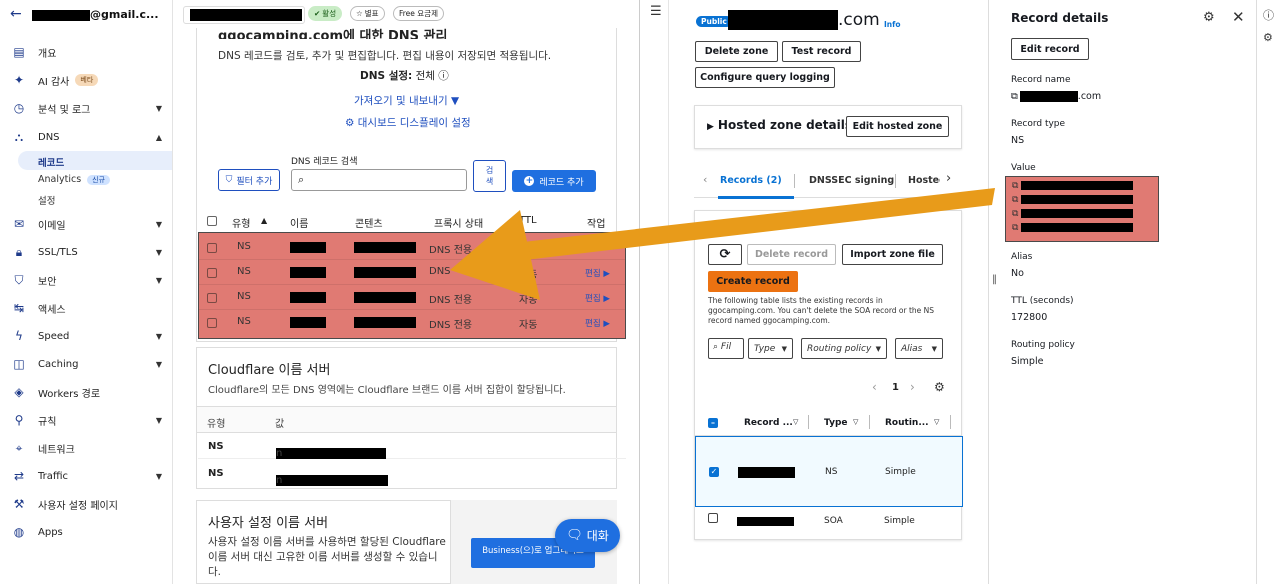 The width and height of the screenshot is (1280, 584). I want to click on sidebar-item-label: 사용자 설정 페이지, so click(78, 506).